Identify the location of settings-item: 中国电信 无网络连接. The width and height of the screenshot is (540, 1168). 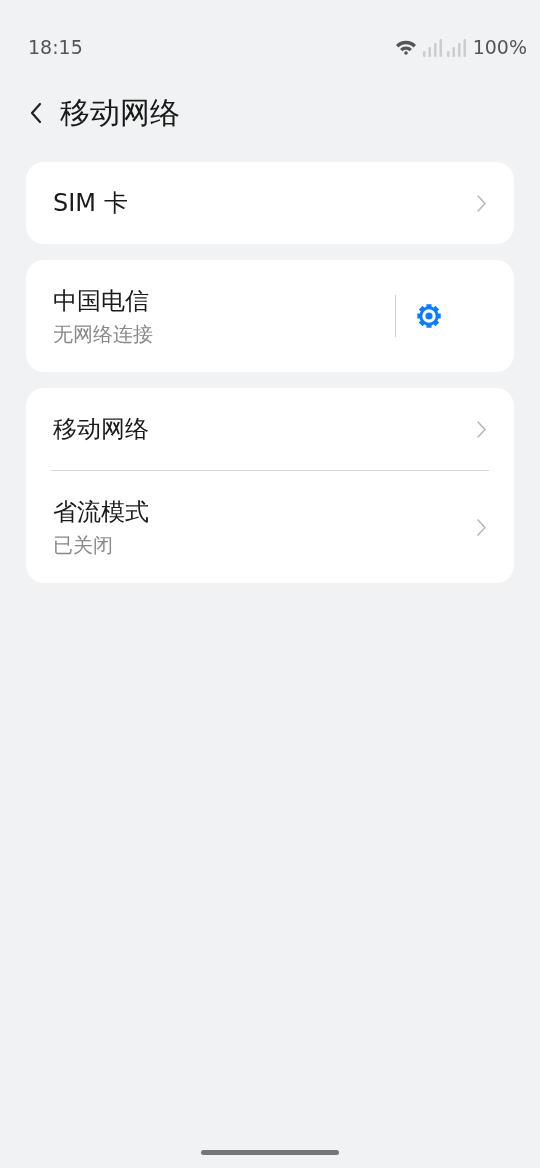
(270, 316).